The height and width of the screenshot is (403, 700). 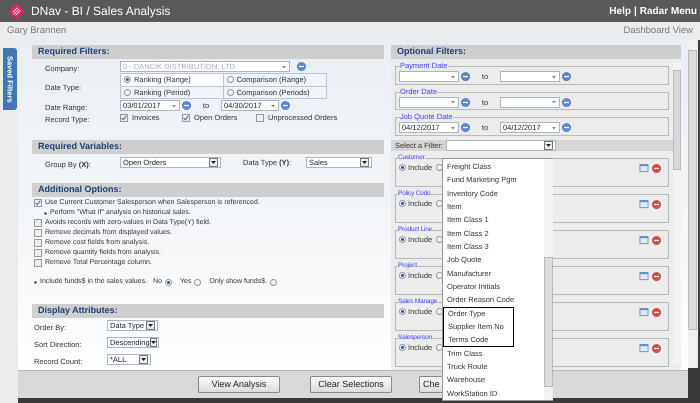 I want to click on section-title: Required Variables:, so click(x=80, y=147).